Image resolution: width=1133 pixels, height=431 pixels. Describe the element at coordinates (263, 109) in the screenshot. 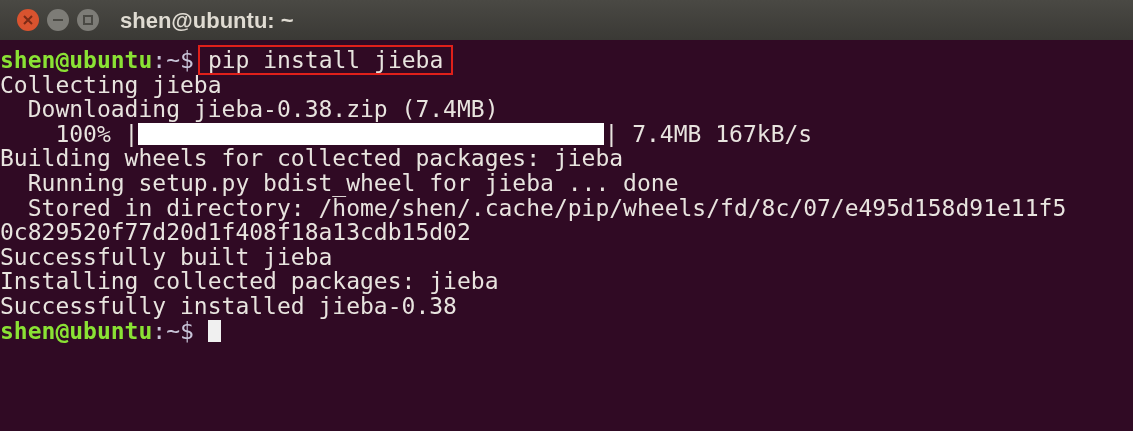

I see `output-line: Downloading jieba-0.38.zip (7.4MB)` at that location.